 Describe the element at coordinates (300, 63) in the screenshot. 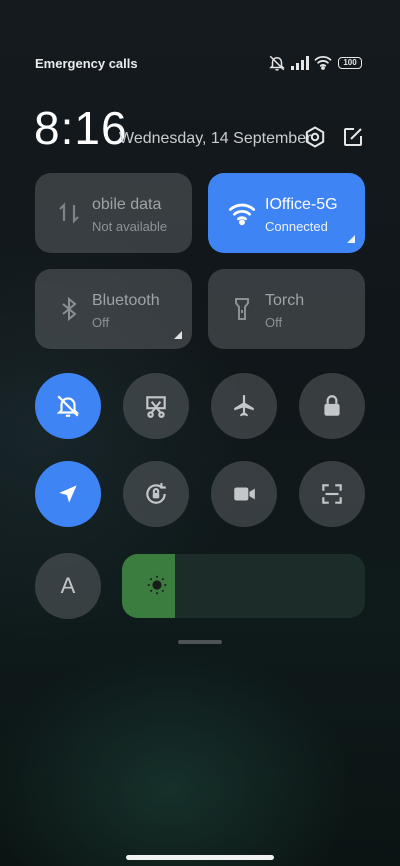

I see `signal-icon` at that location.